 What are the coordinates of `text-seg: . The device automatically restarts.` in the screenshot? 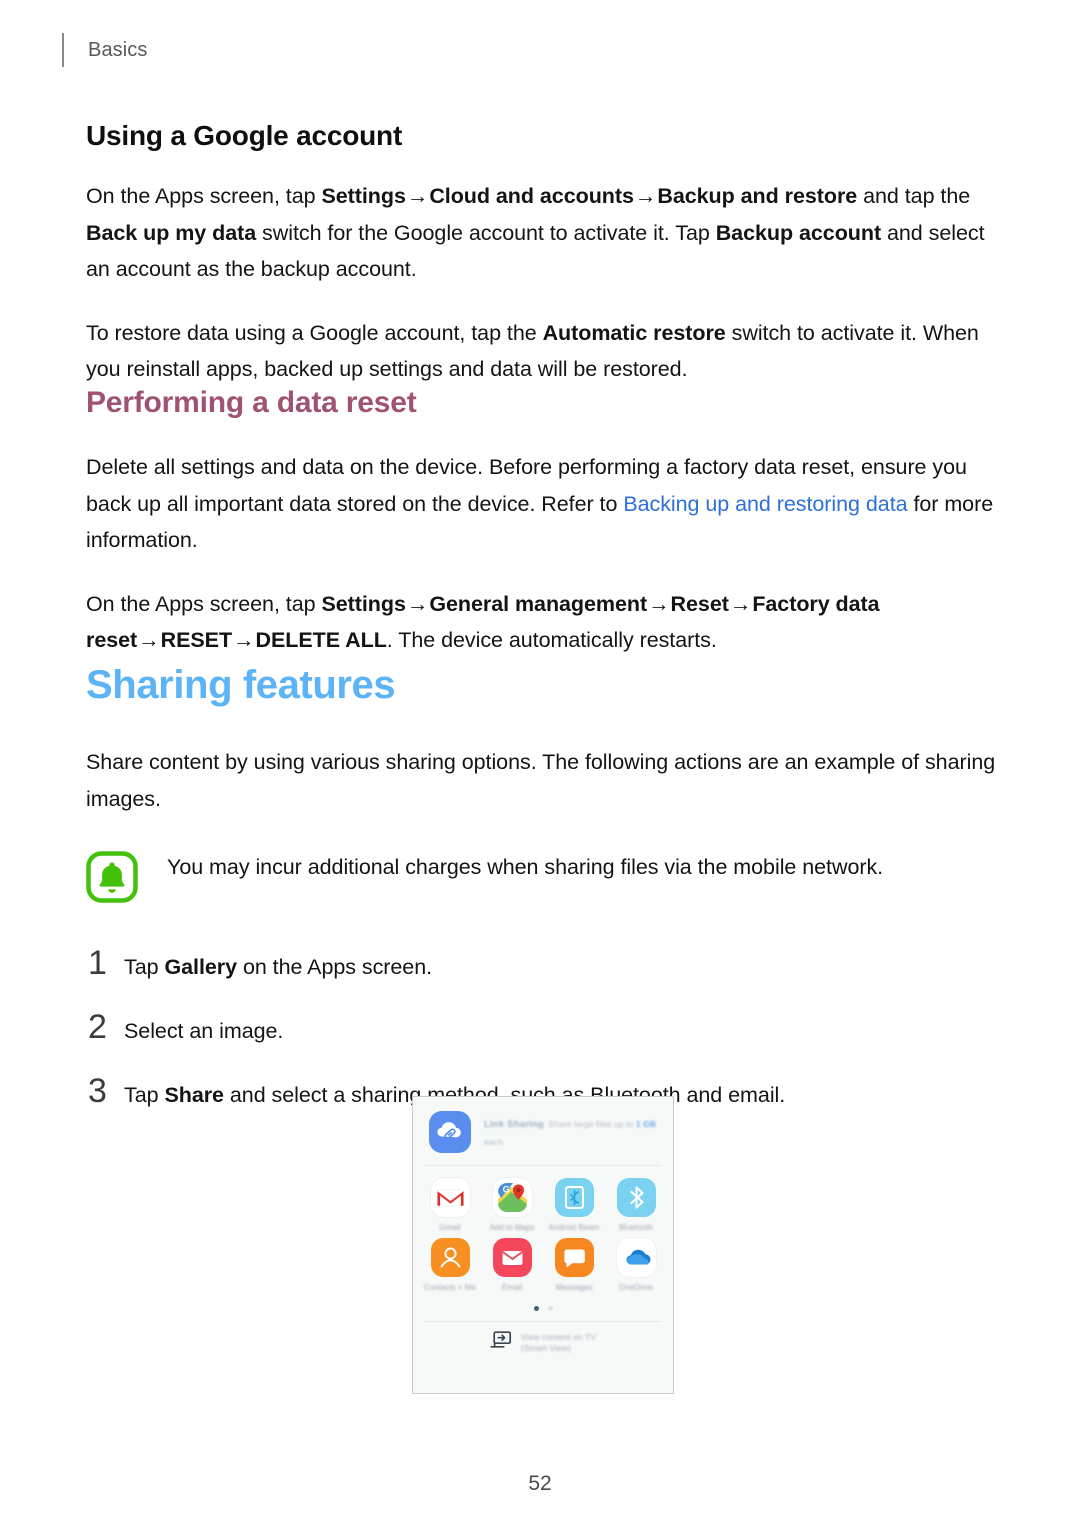 It's located at (551, 640).